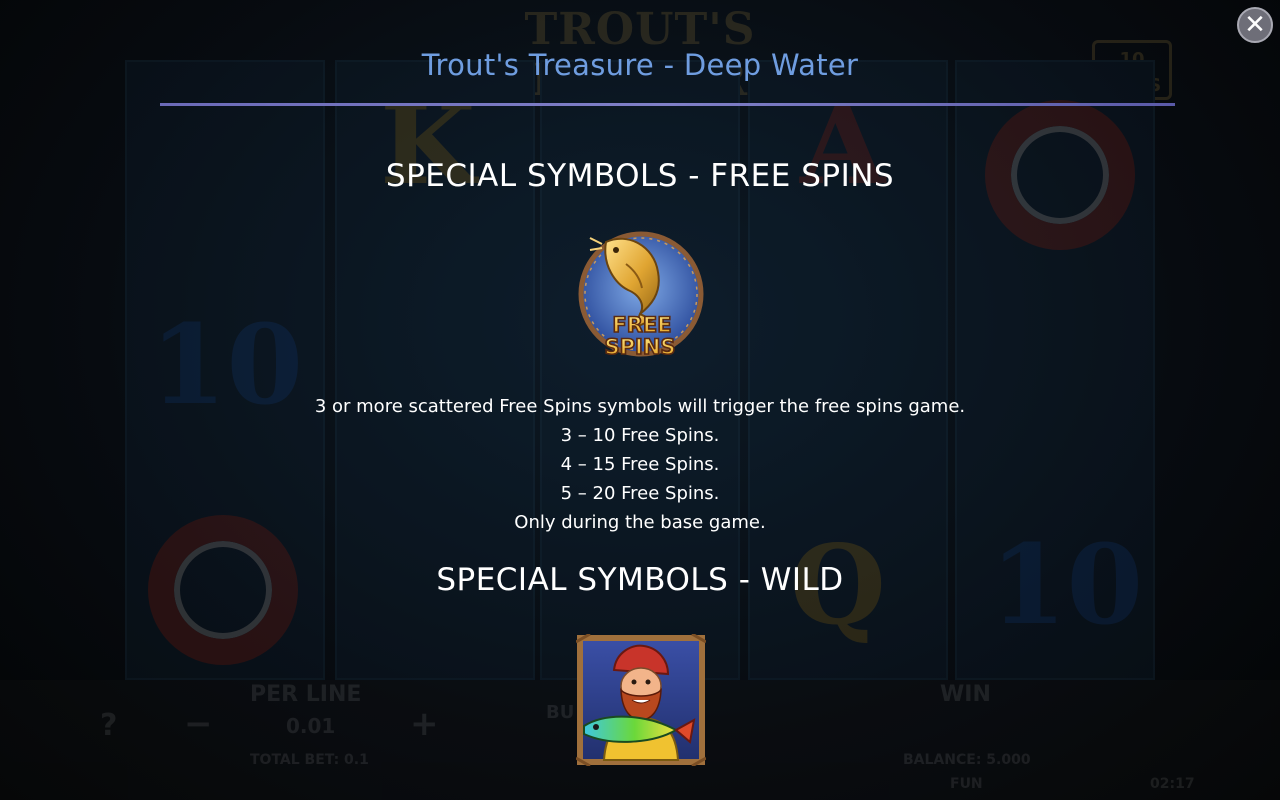 This screenshot has width=1280, height=800. I want to click on free-spins-symbol-text-spins: SPINS, so click(639, 347).